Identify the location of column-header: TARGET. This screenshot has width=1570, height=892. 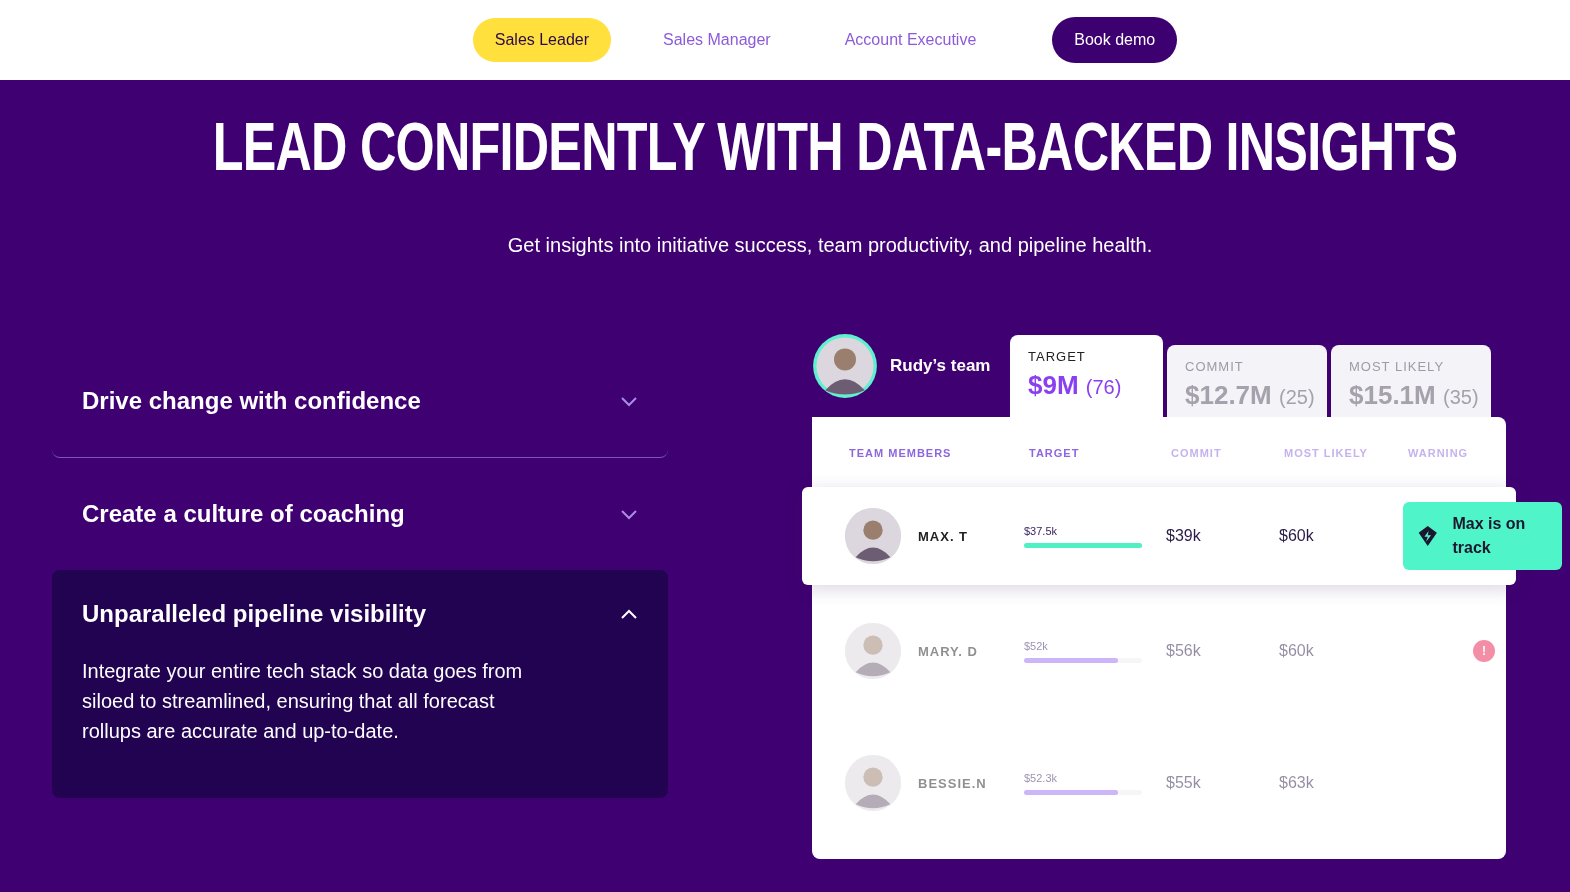
(1055, 454).